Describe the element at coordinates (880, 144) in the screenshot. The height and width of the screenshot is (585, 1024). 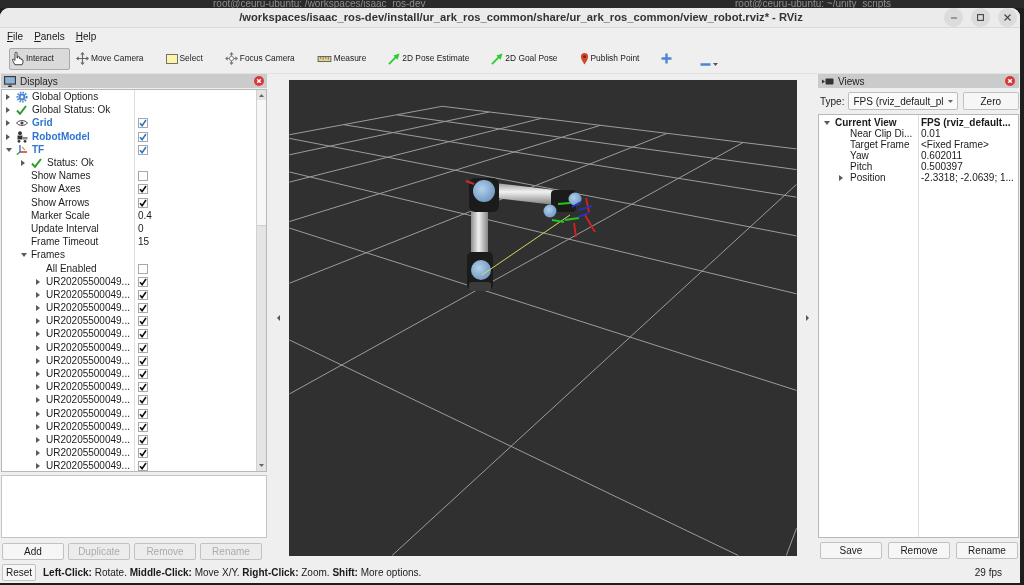
I see `tree-item-label: Target Frame` at that location.